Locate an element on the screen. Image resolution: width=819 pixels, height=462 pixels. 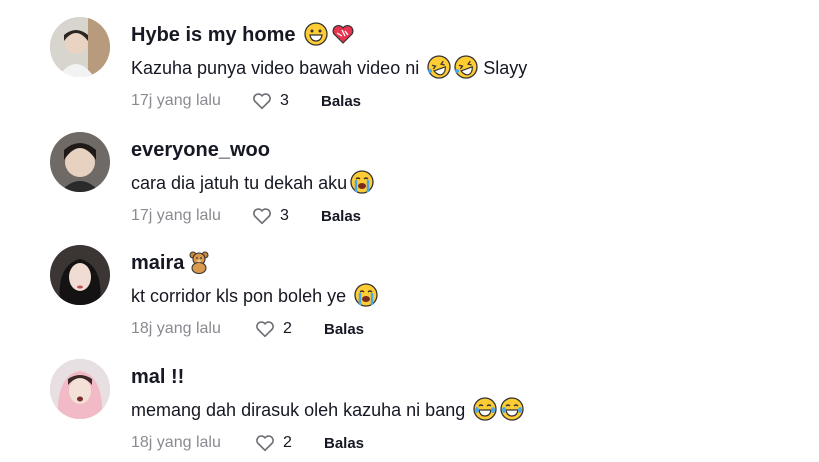
username: maira is located at coordinates (171, 263).